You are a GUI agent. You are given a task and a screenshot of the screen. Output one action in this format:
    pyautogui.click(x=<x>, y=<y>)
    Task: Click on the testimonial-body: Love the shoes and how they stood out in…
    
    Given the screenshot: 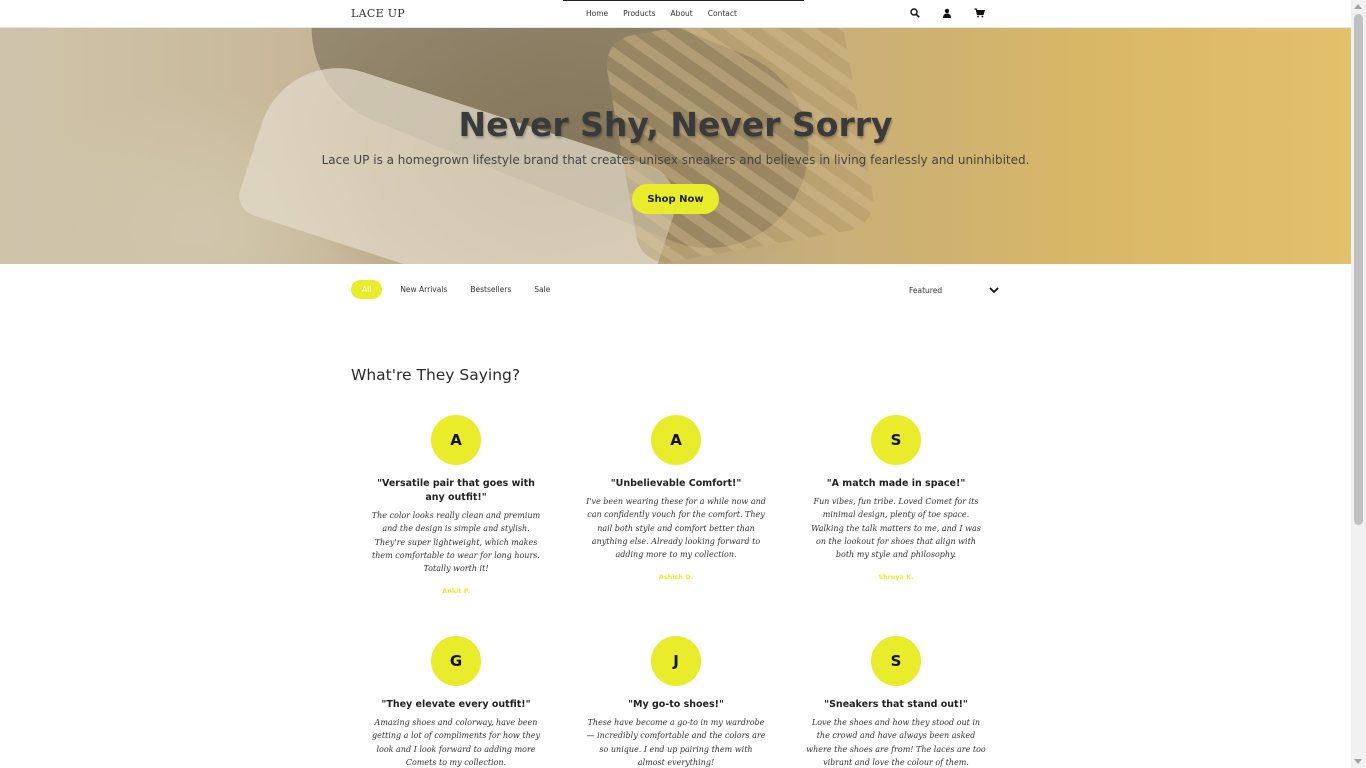 What is the action you would take?
    pyautogui.click(x=896, y=742)
    